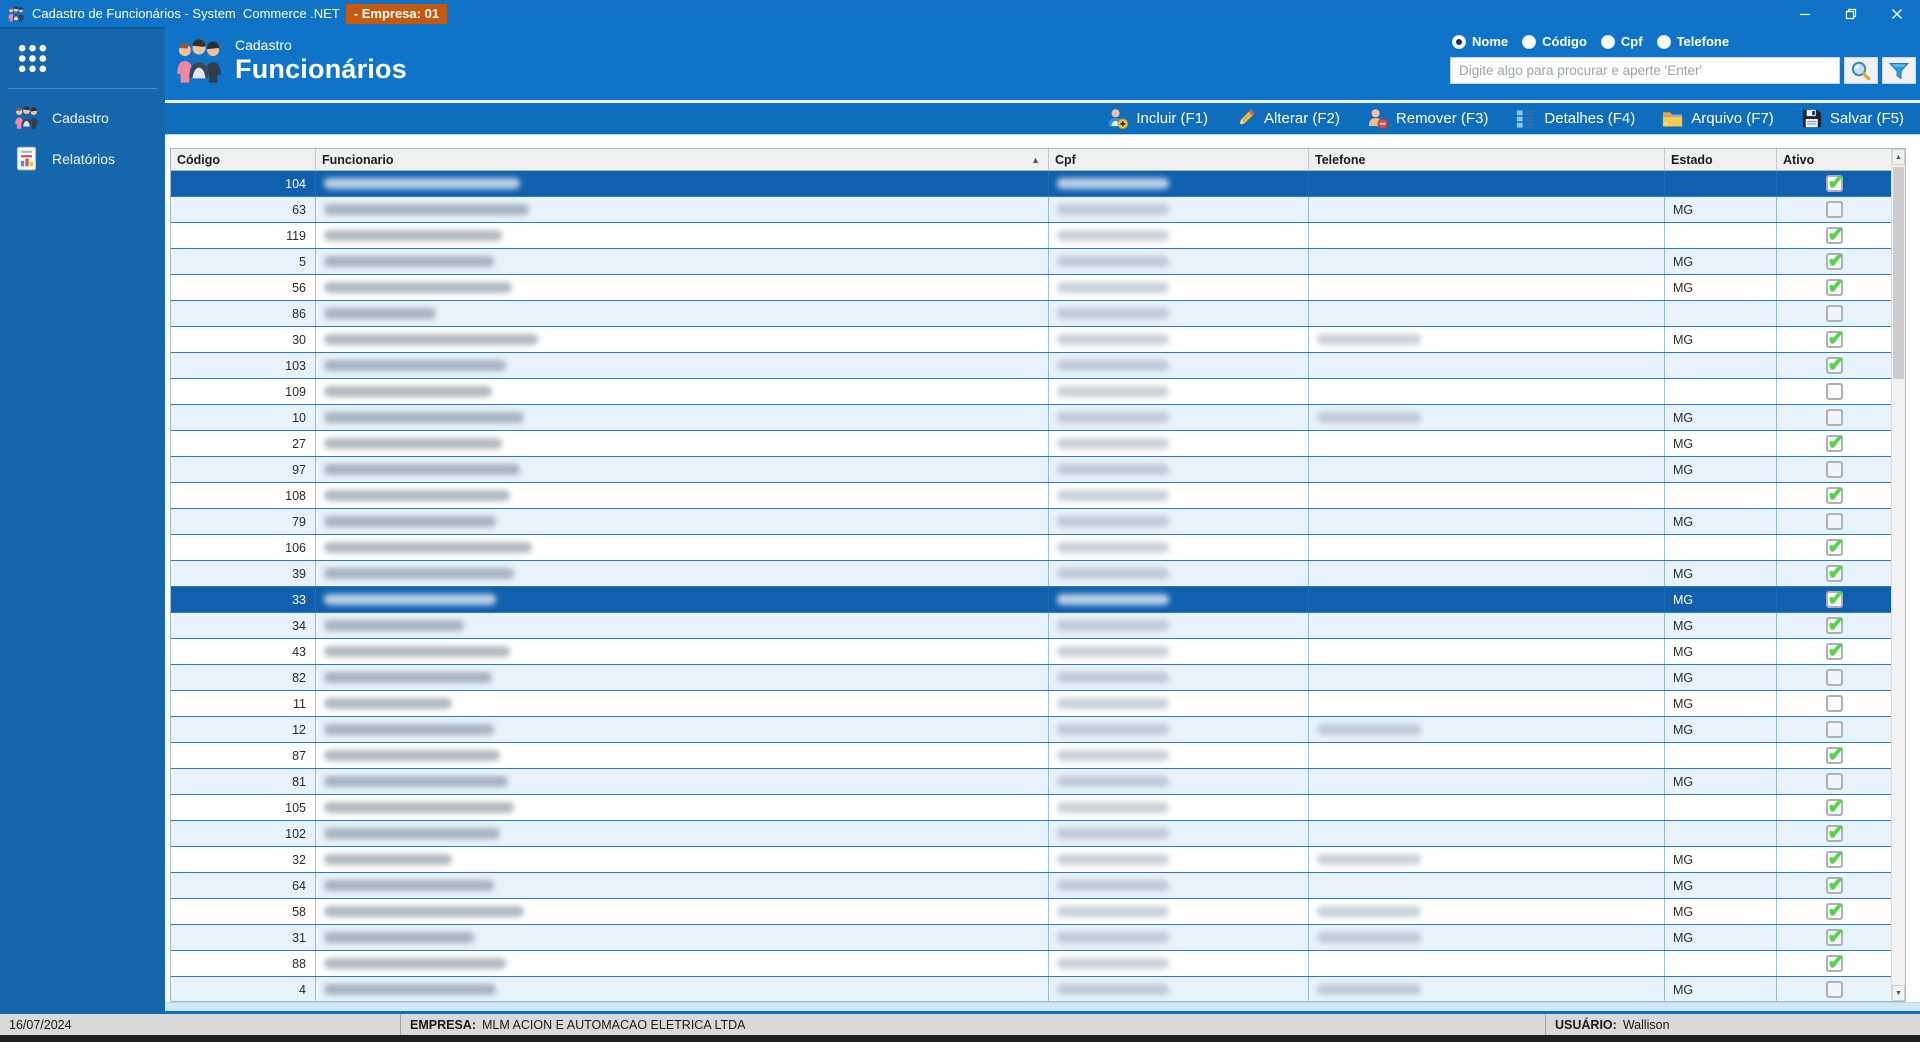 The width and height of the screenshot is (1920, 1042). What do you see at coordinates (1179, 159) in the screenshot?
I see `column-header-cpf: Cpf` at bounding box center [1179, 159].